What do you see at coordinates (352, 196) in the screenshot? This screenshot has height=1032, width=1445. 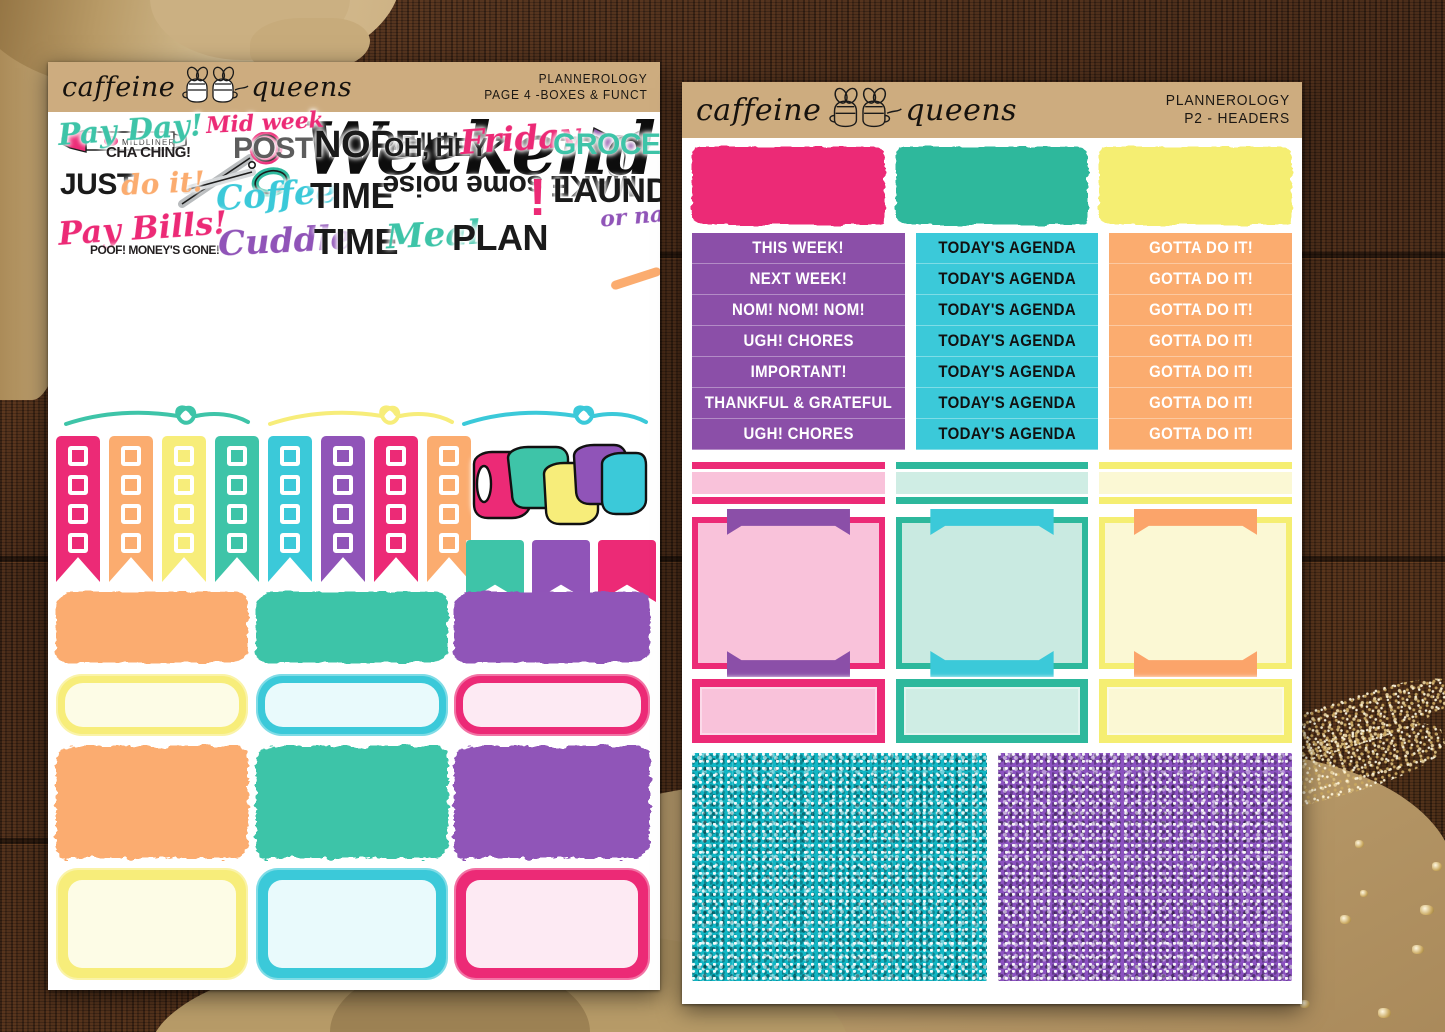 I see `phrase-sticker: TIME` at bounding box center [352, 196].